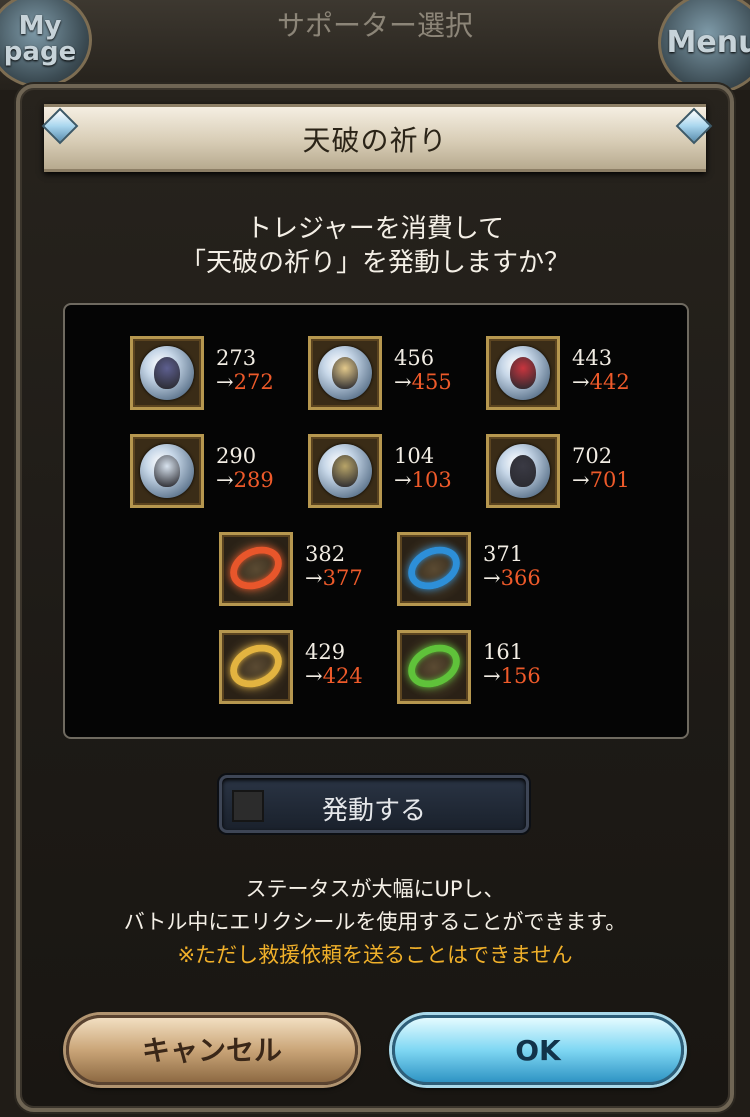 The image size is (750, 1117). What do you see at coordinates (375, 922) in the screenshot?
I see `info-line-2: バトル中にエリクシールを使用することができます。` at bounding box center [375, 922].